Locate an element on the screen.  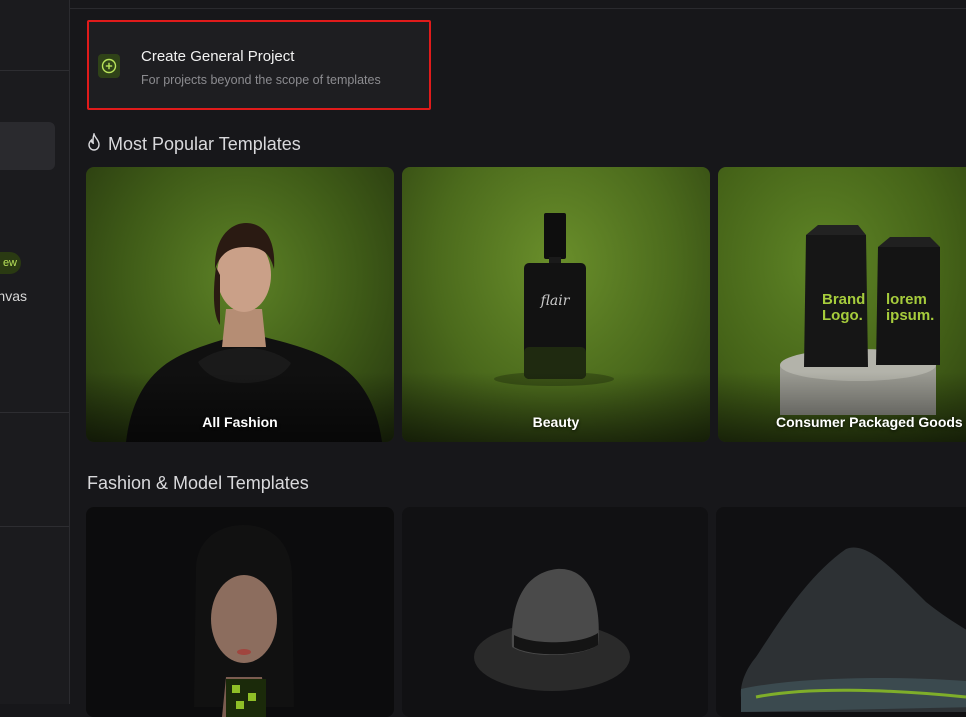
sneaker-image is located at coordinates (853, 629).